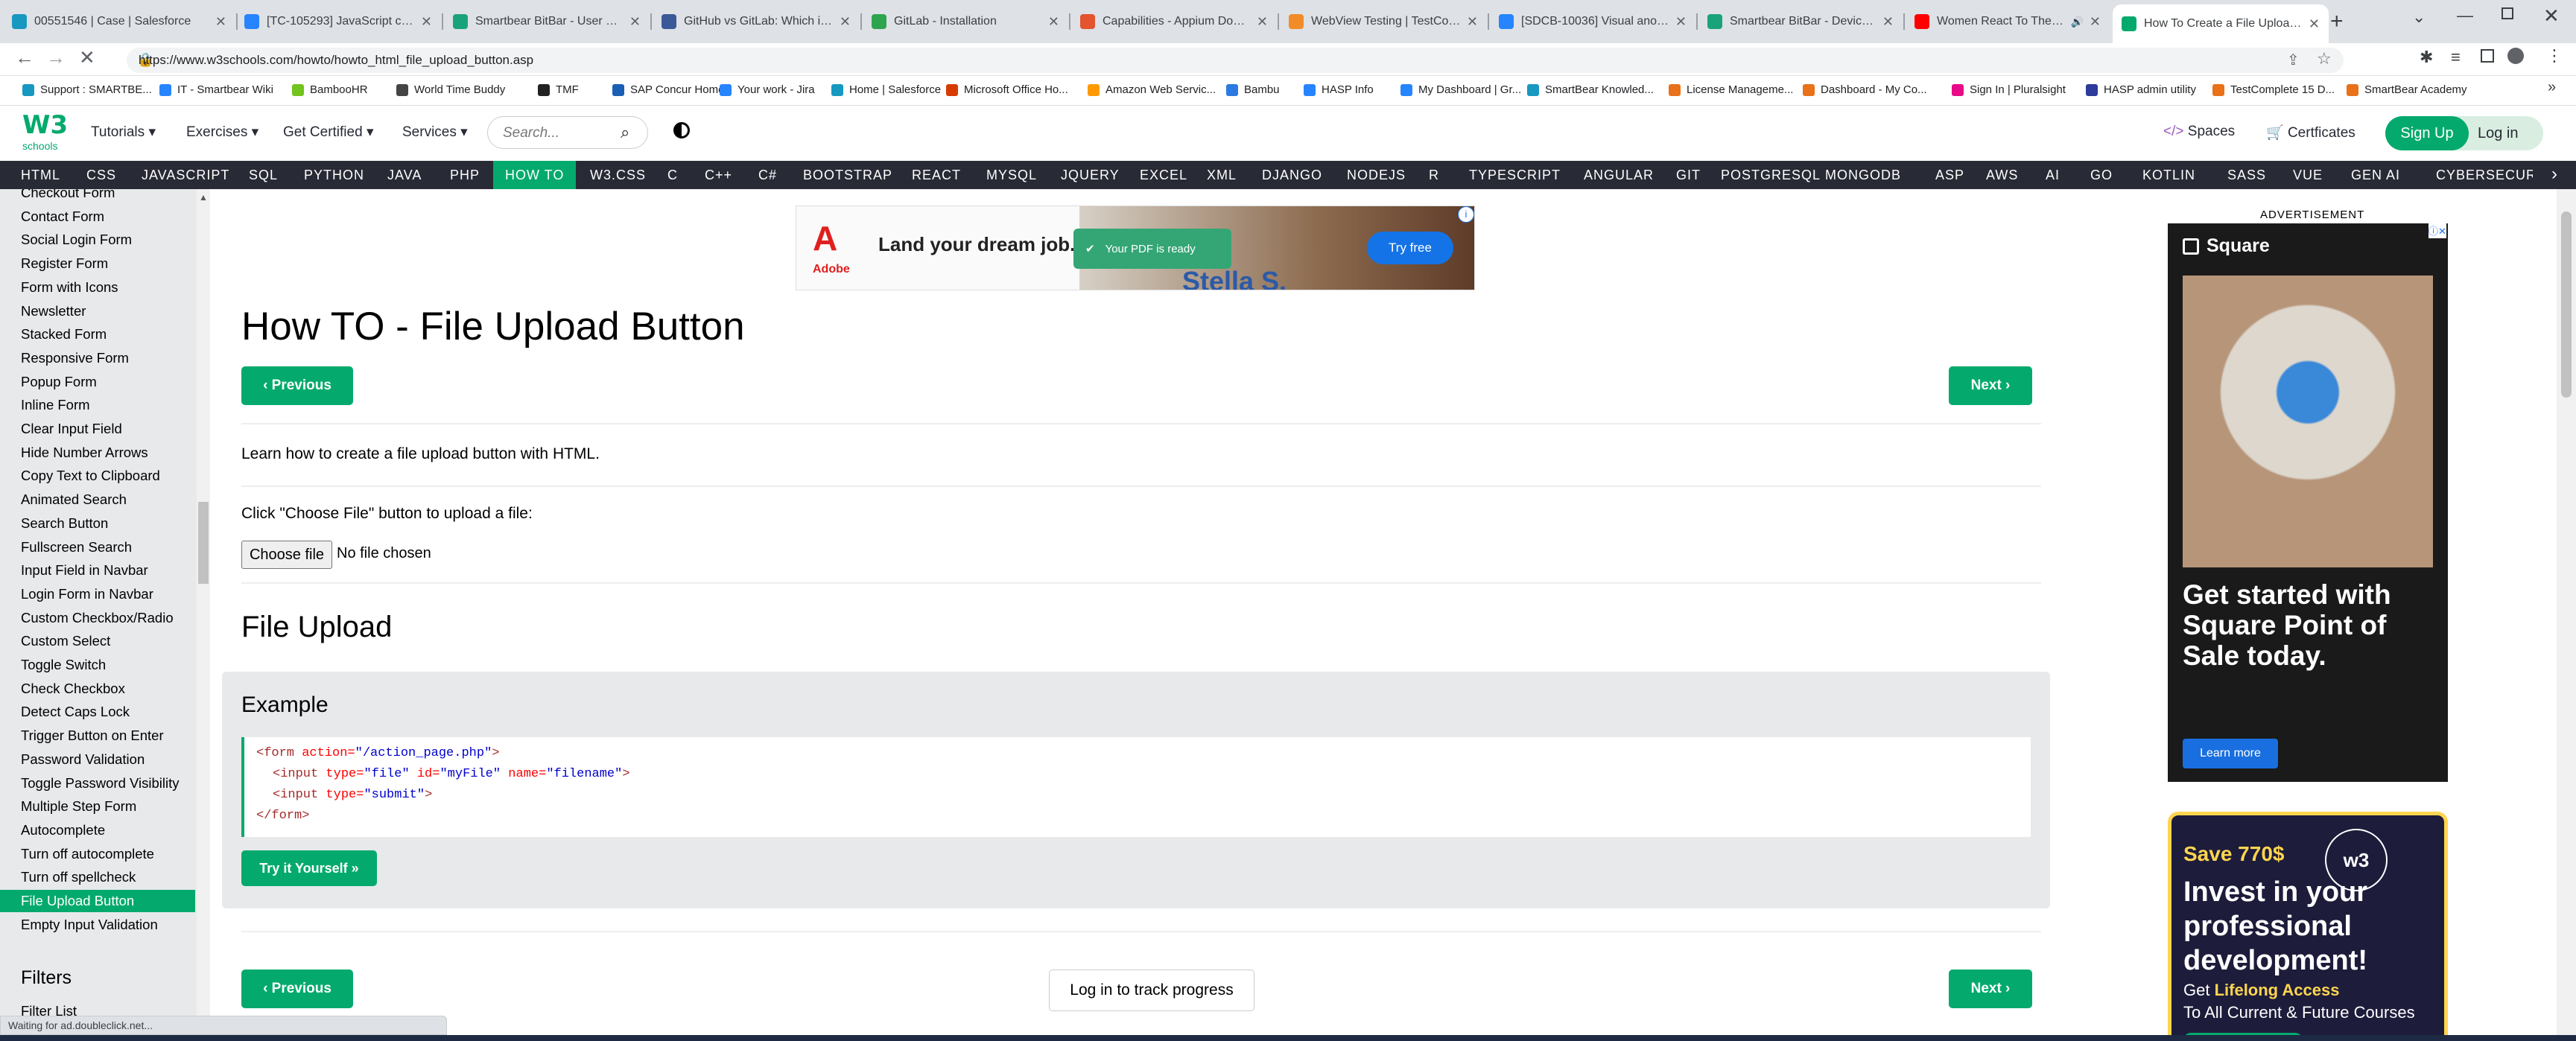  I want to click on search-icon: ⌕, so click(625, 132).